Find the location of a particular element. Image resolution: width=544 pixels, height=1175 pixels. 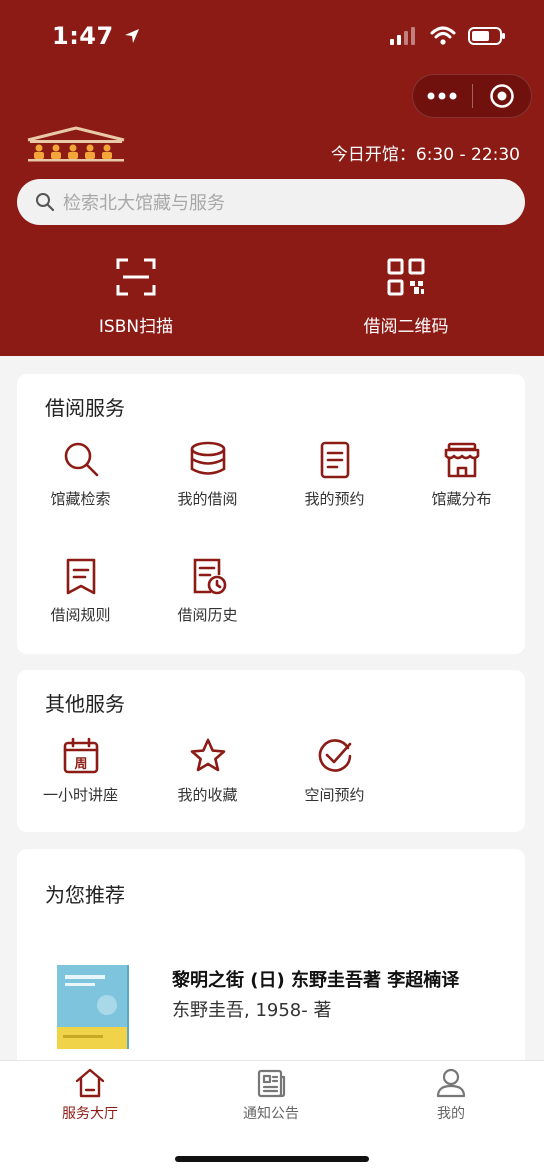

star-icon is located at coordinates (207, 755).